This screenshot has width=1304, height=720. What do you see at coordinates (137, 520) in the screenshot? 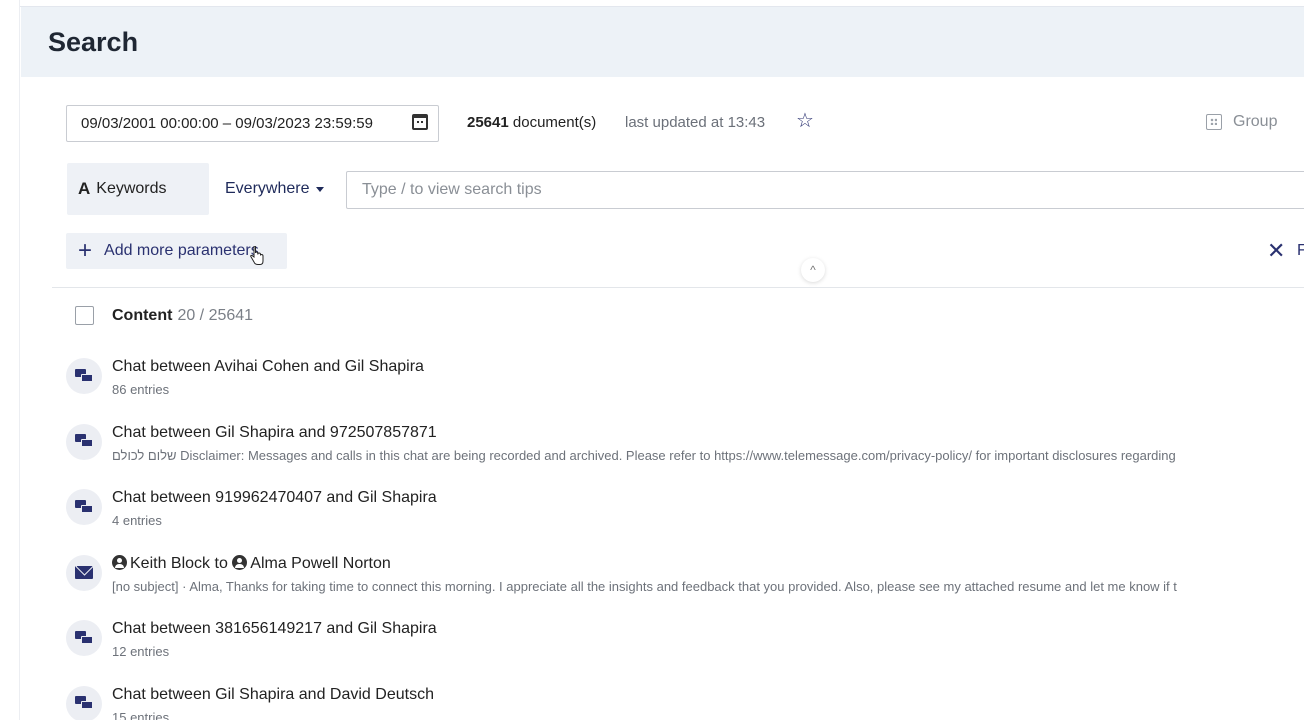
I see `result-subtitle: 4 entries` at bounding box center [137, 520].